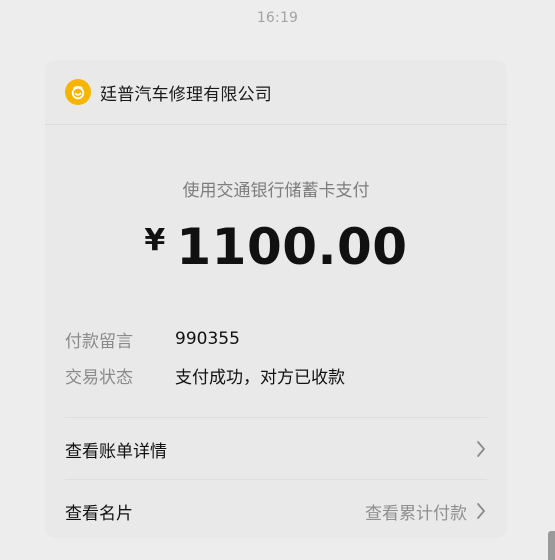 Image resolution: width=555 pixels, height=560 pixels. What do you see at coordinates (276, 92) in the screenshot?
I see `merchant-header: 廷普汽车修理有限公司` at bounding box center [276, 92].